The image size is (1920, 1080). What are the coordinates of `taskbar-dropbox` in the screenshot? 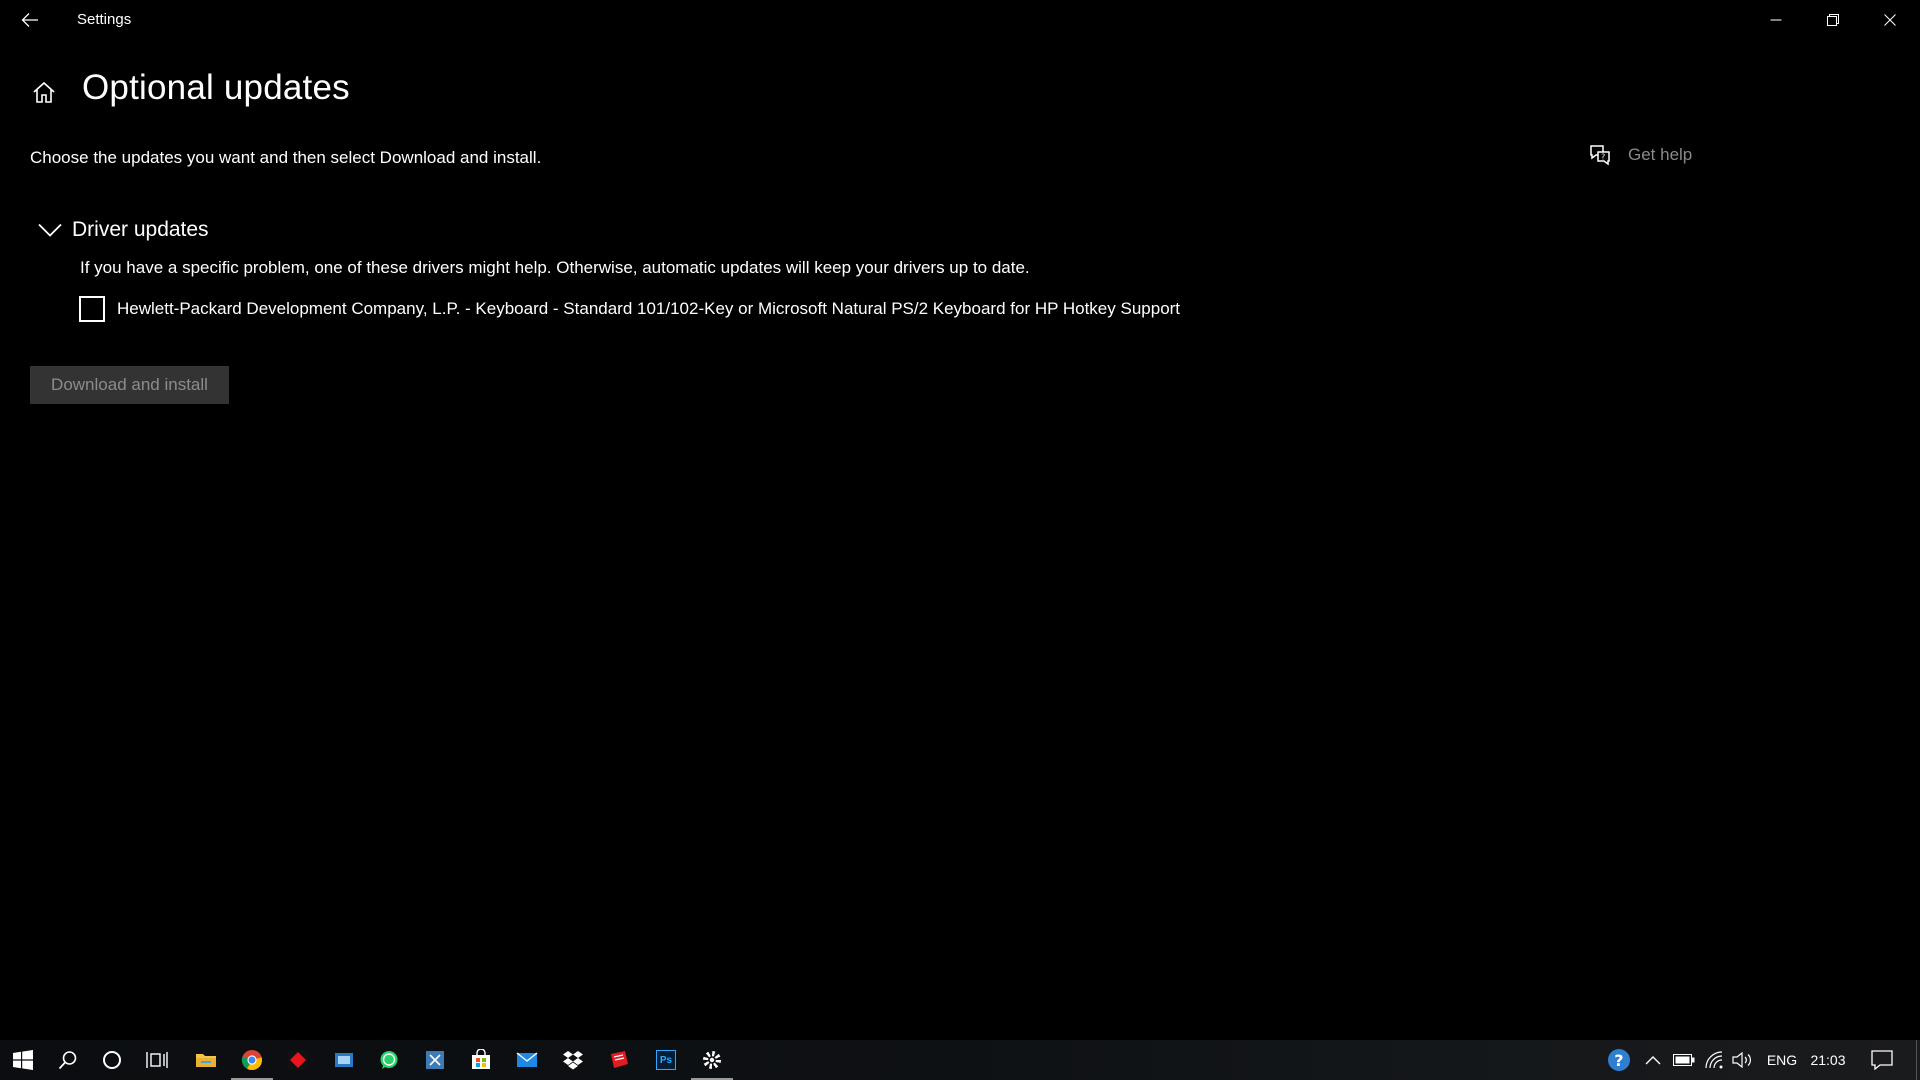 It's located at (573, 1060).